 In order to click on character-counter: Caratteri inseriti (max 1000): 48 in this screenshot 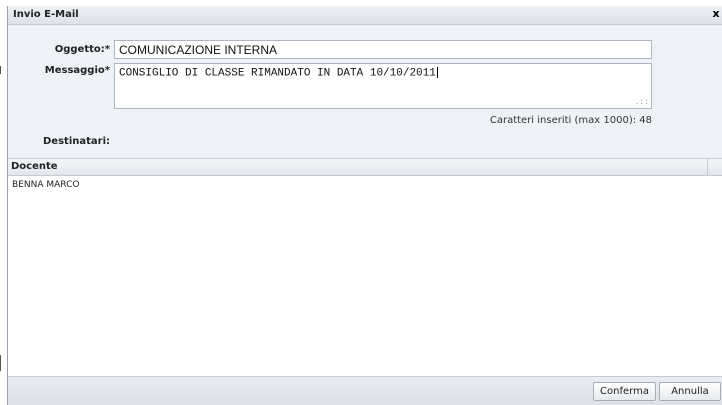, I will do `click(570, 120)`.